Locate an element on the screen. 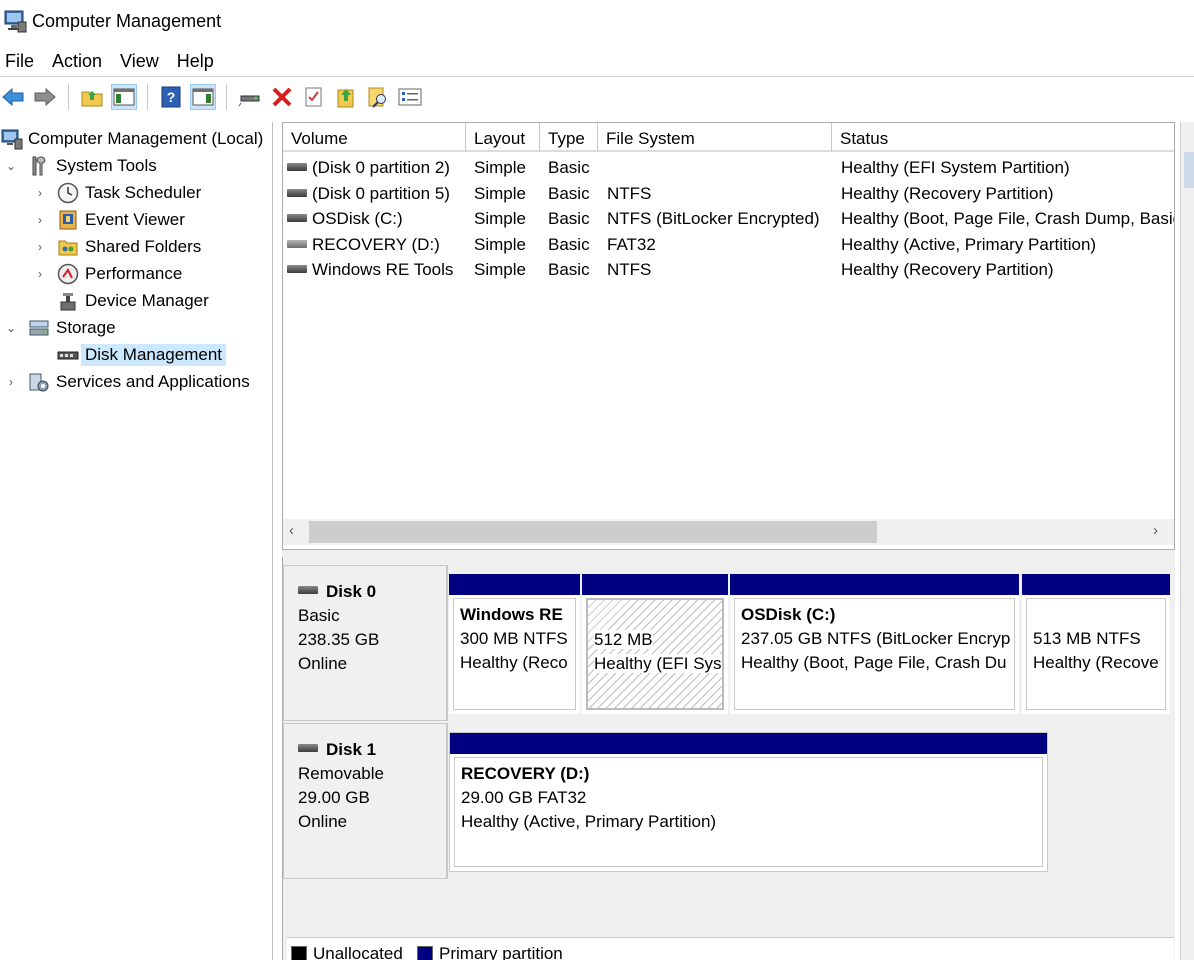 This screenshot has width=1194, height=960. tree-item-event-viewer: › Event Viewer is located at coordinates (109, 220).